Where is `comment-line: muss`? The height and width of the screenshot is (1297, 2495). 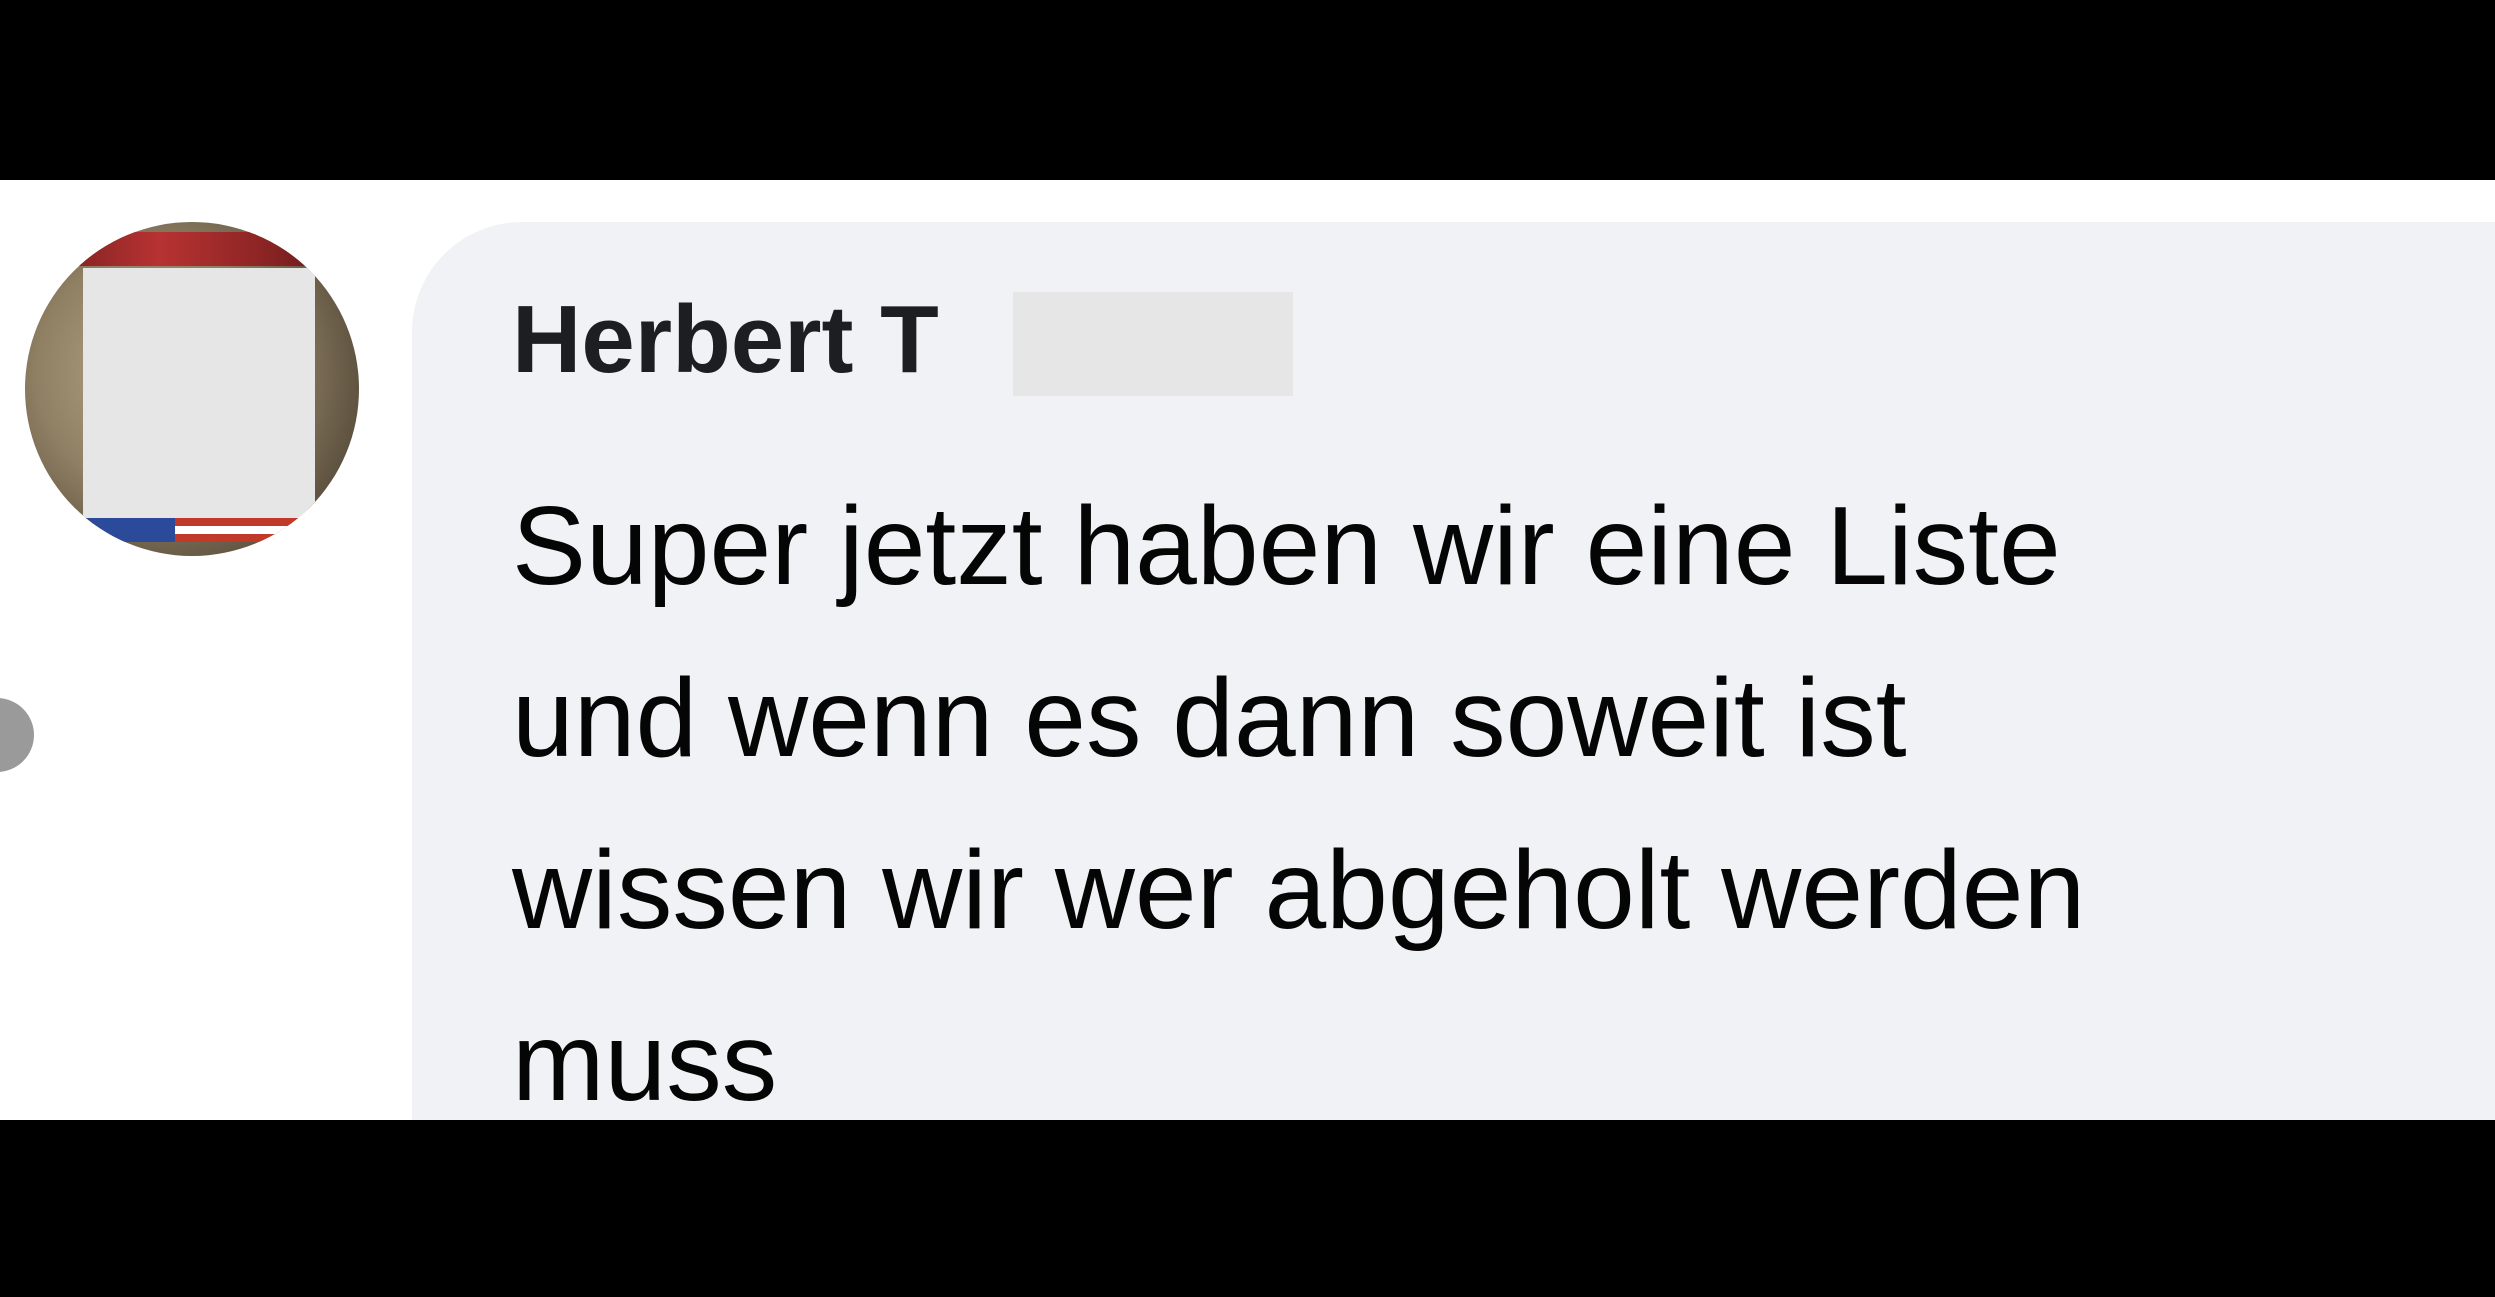 comment-line: muss is located at coordinates (645, 1060).